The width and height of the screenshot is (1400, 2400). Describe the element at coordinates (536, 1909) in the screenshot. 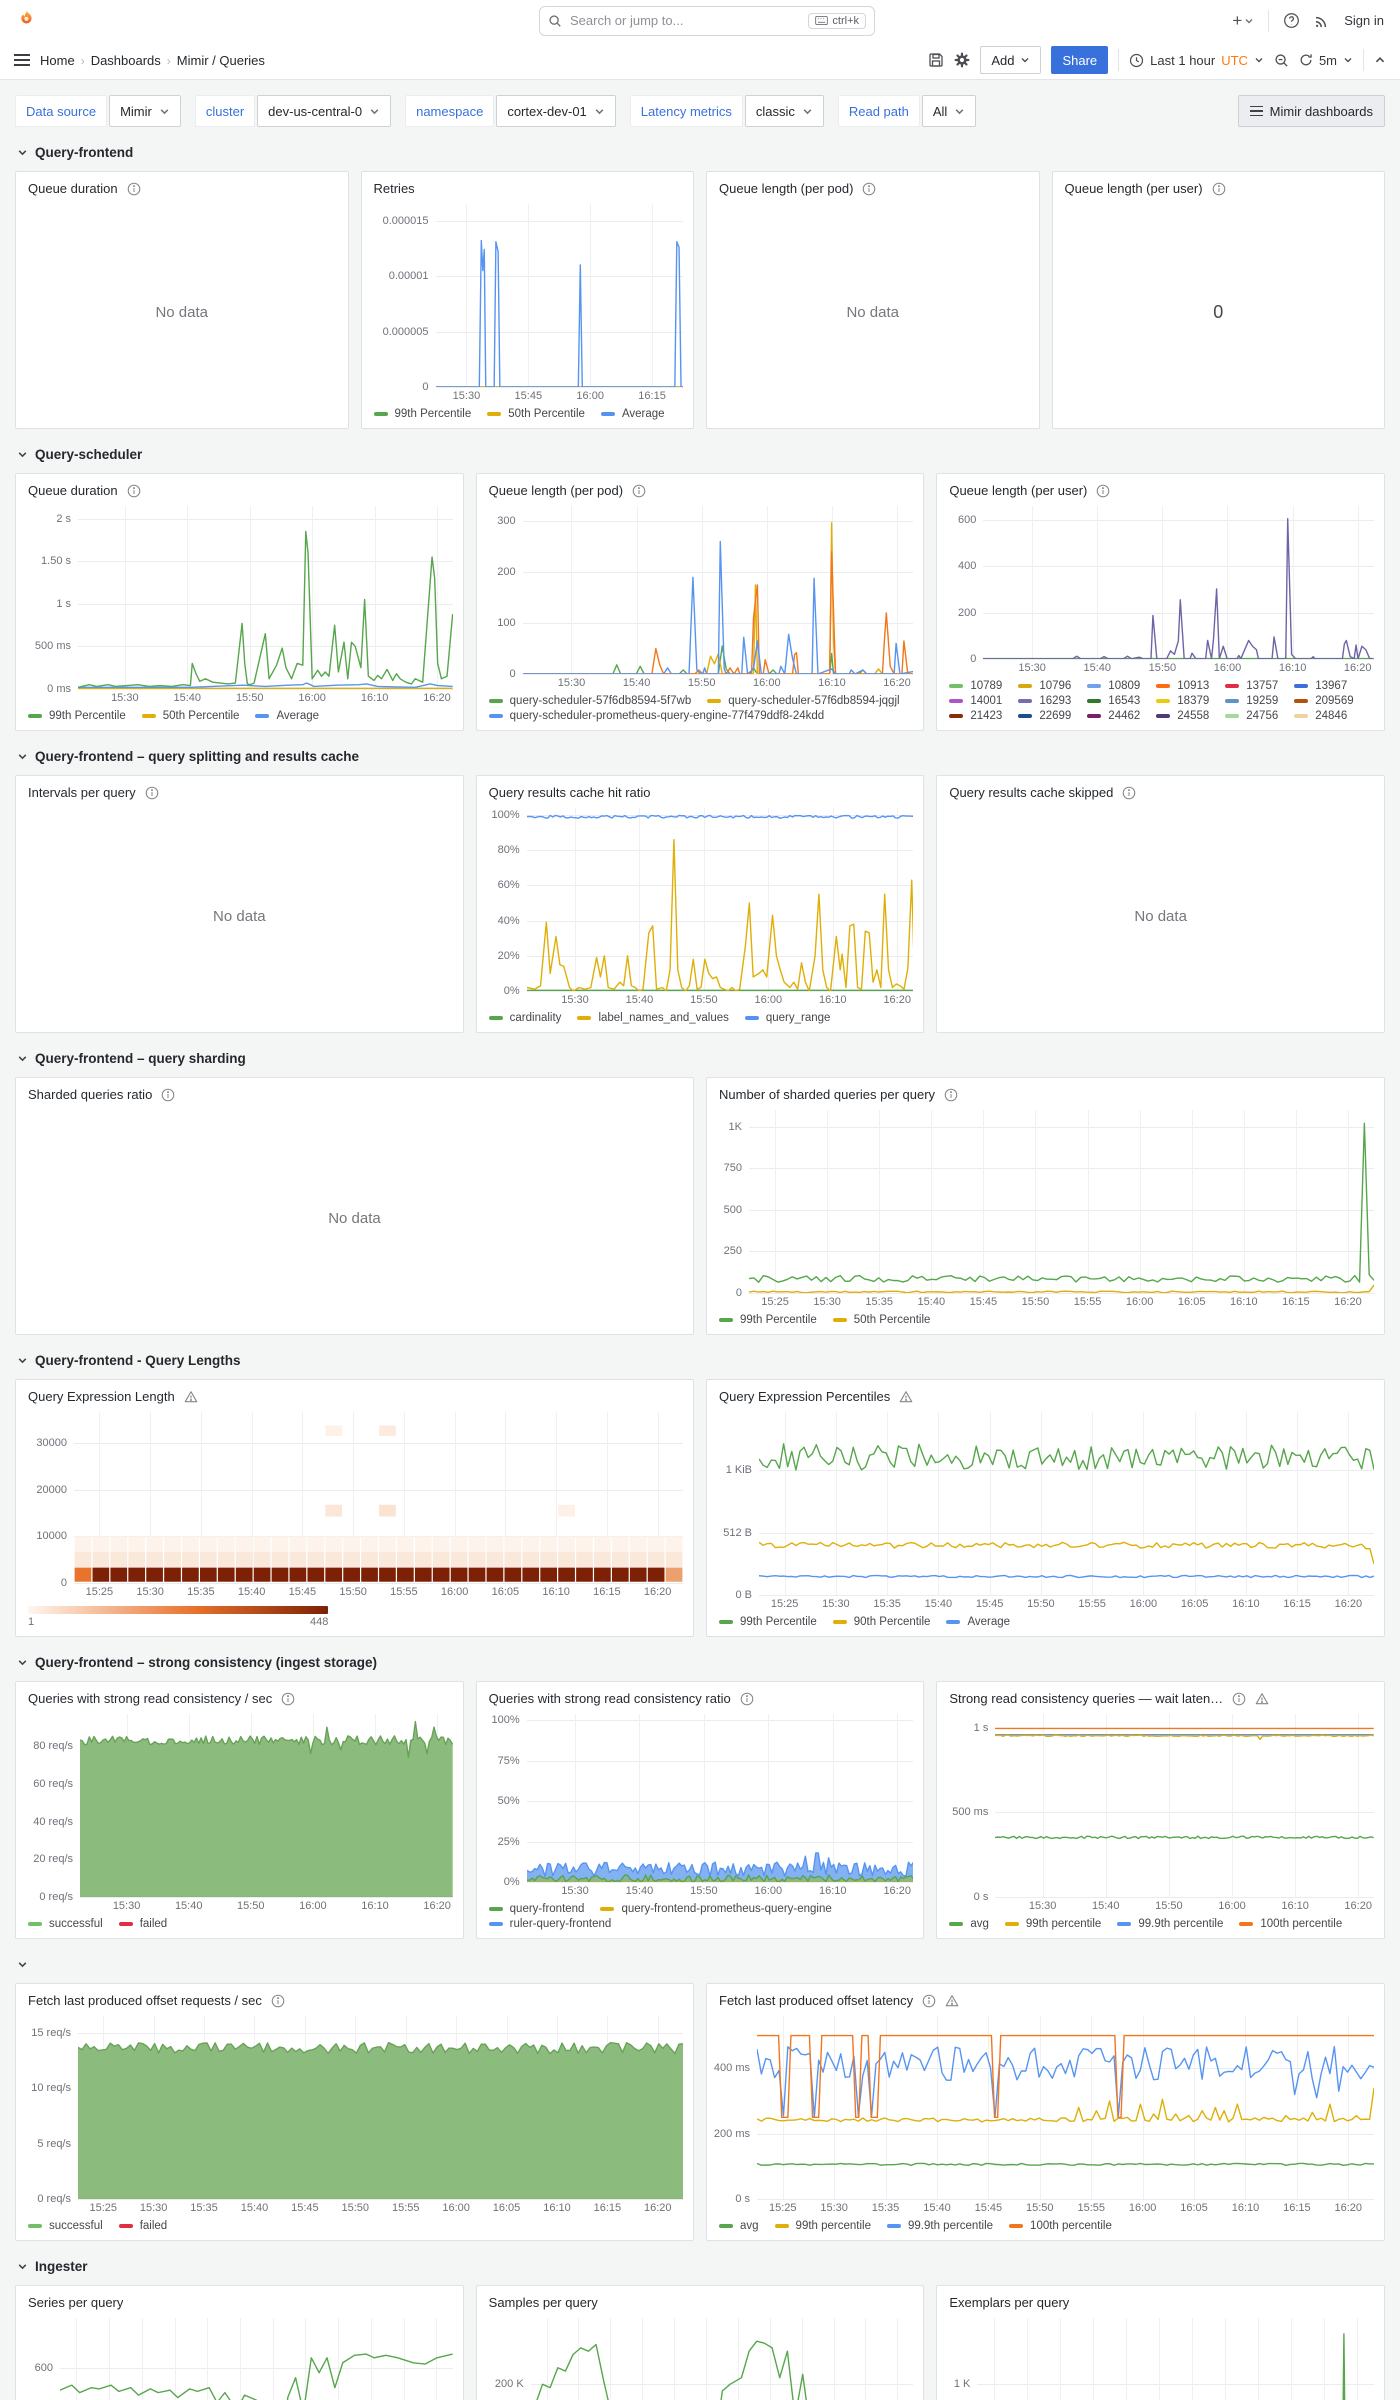

I see `legend-item: query-frontend` at that location.